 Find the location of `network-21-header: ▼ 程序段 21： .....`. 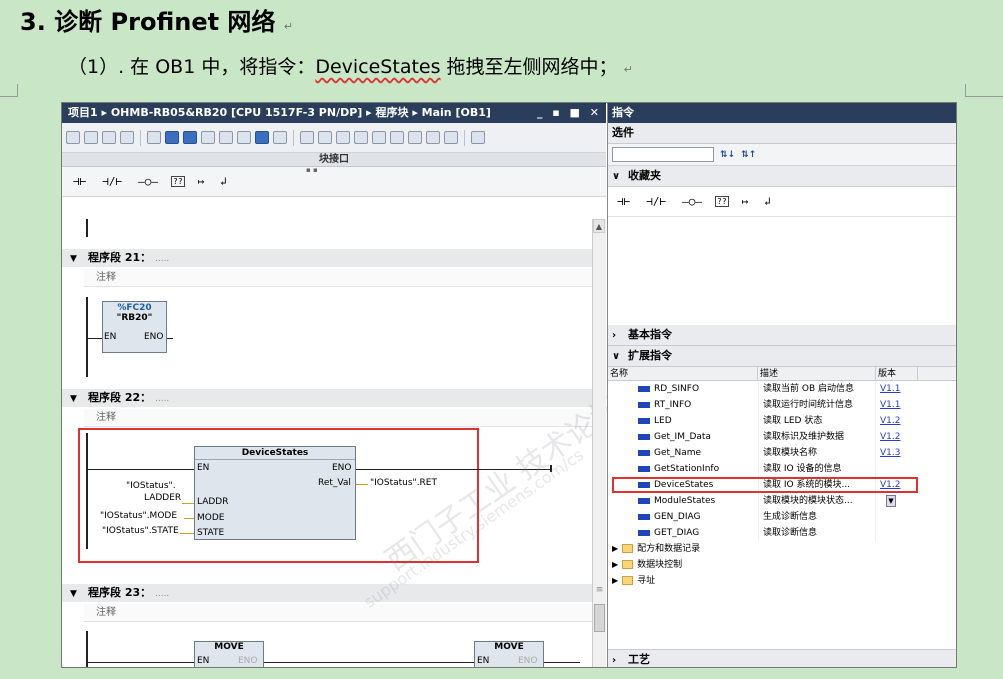

network-21-header: ▼ 程序段 21： ..... is located at coordinates (327, 258).